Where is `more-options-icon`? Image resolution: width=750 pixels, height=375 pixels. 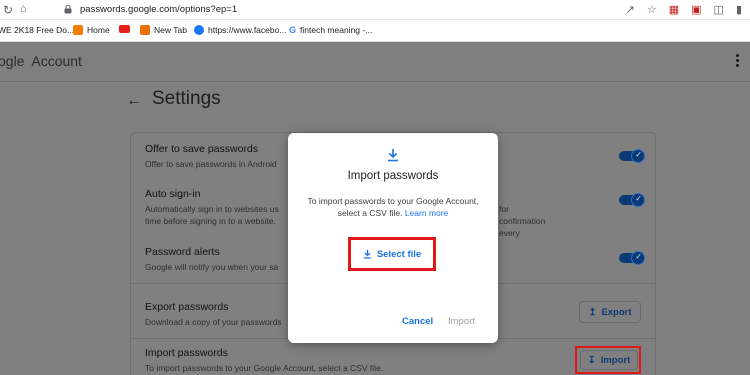 more-options-icon is located at coordinates (738, 61).